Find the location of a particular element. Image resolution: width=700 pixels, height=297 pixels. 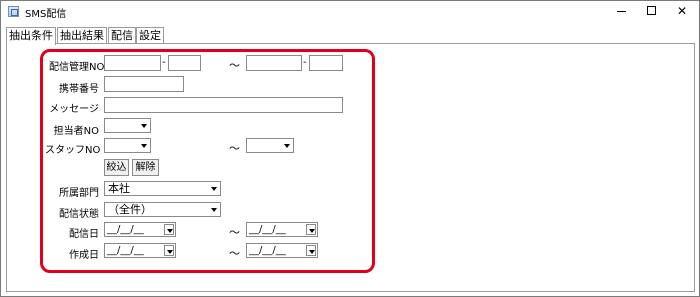

minimize-icon is located at coordinates (621, 11).